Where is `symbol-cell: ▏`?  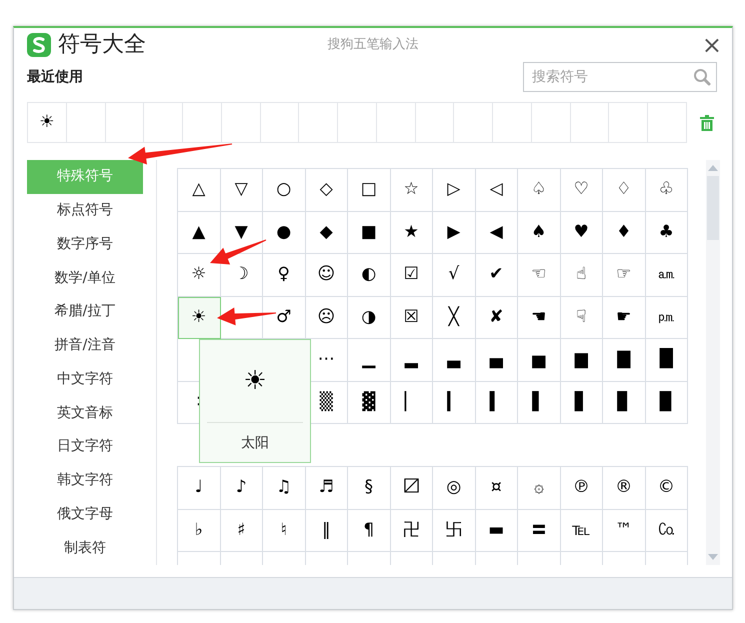 symbol-cell: ▏ is located at coordinates (411, 403).